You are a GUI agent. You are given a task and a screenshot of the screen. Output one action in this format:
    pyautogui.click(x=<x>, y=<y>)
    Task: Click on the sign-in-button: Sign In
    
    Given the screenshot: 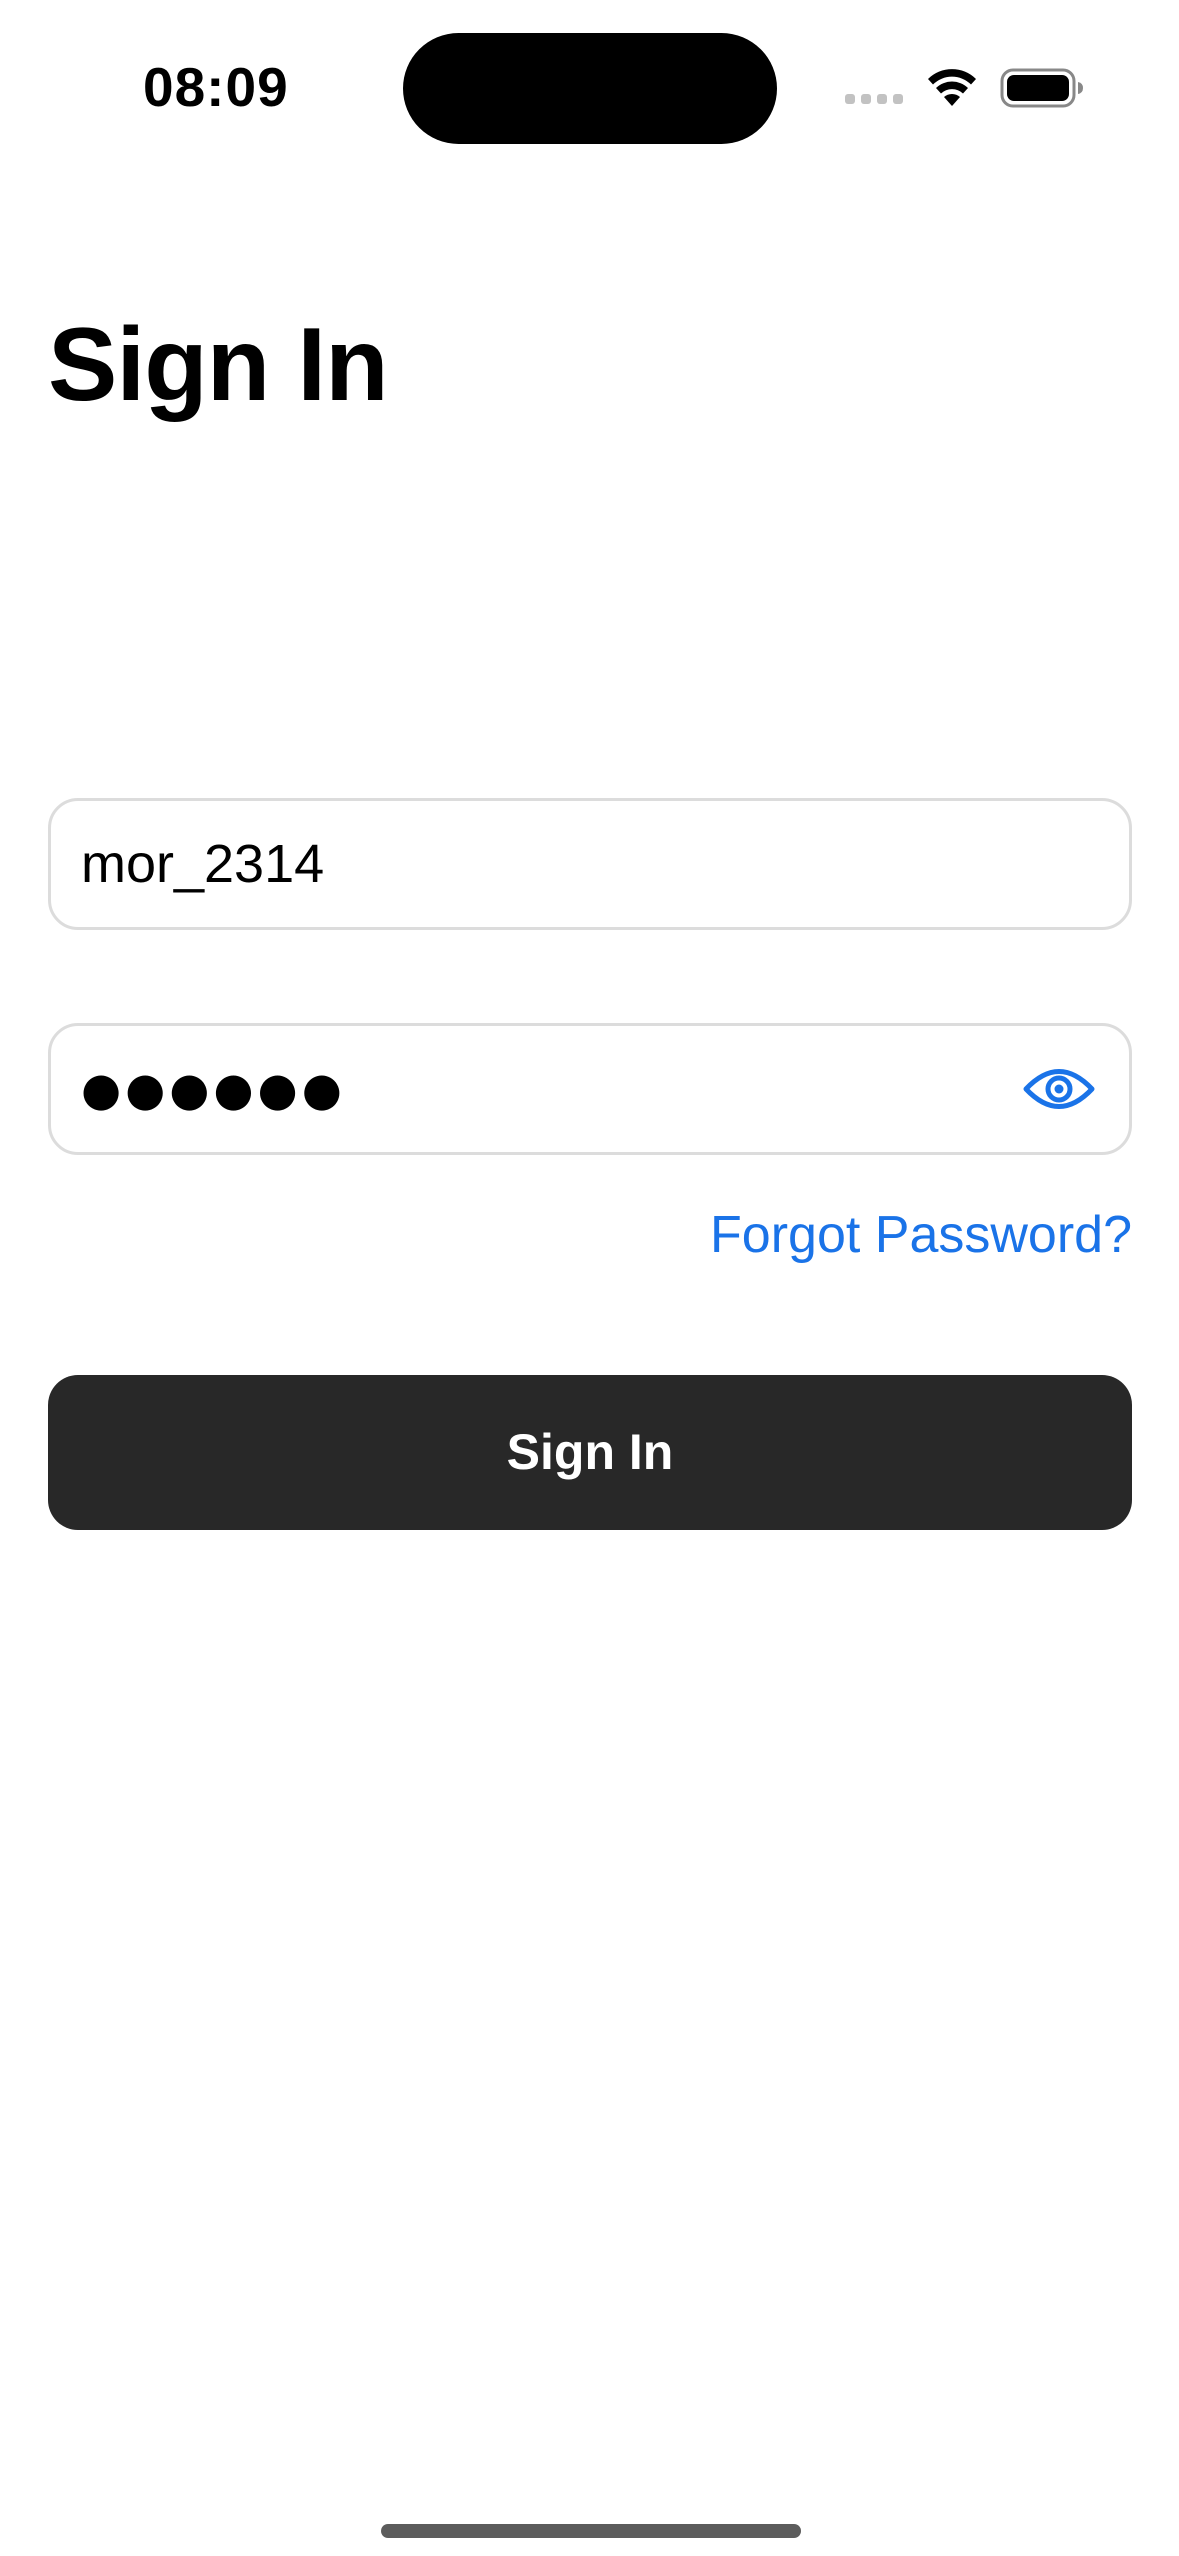 What is the action you would take?
    pyautogui.click(x=590, y=1452)
    